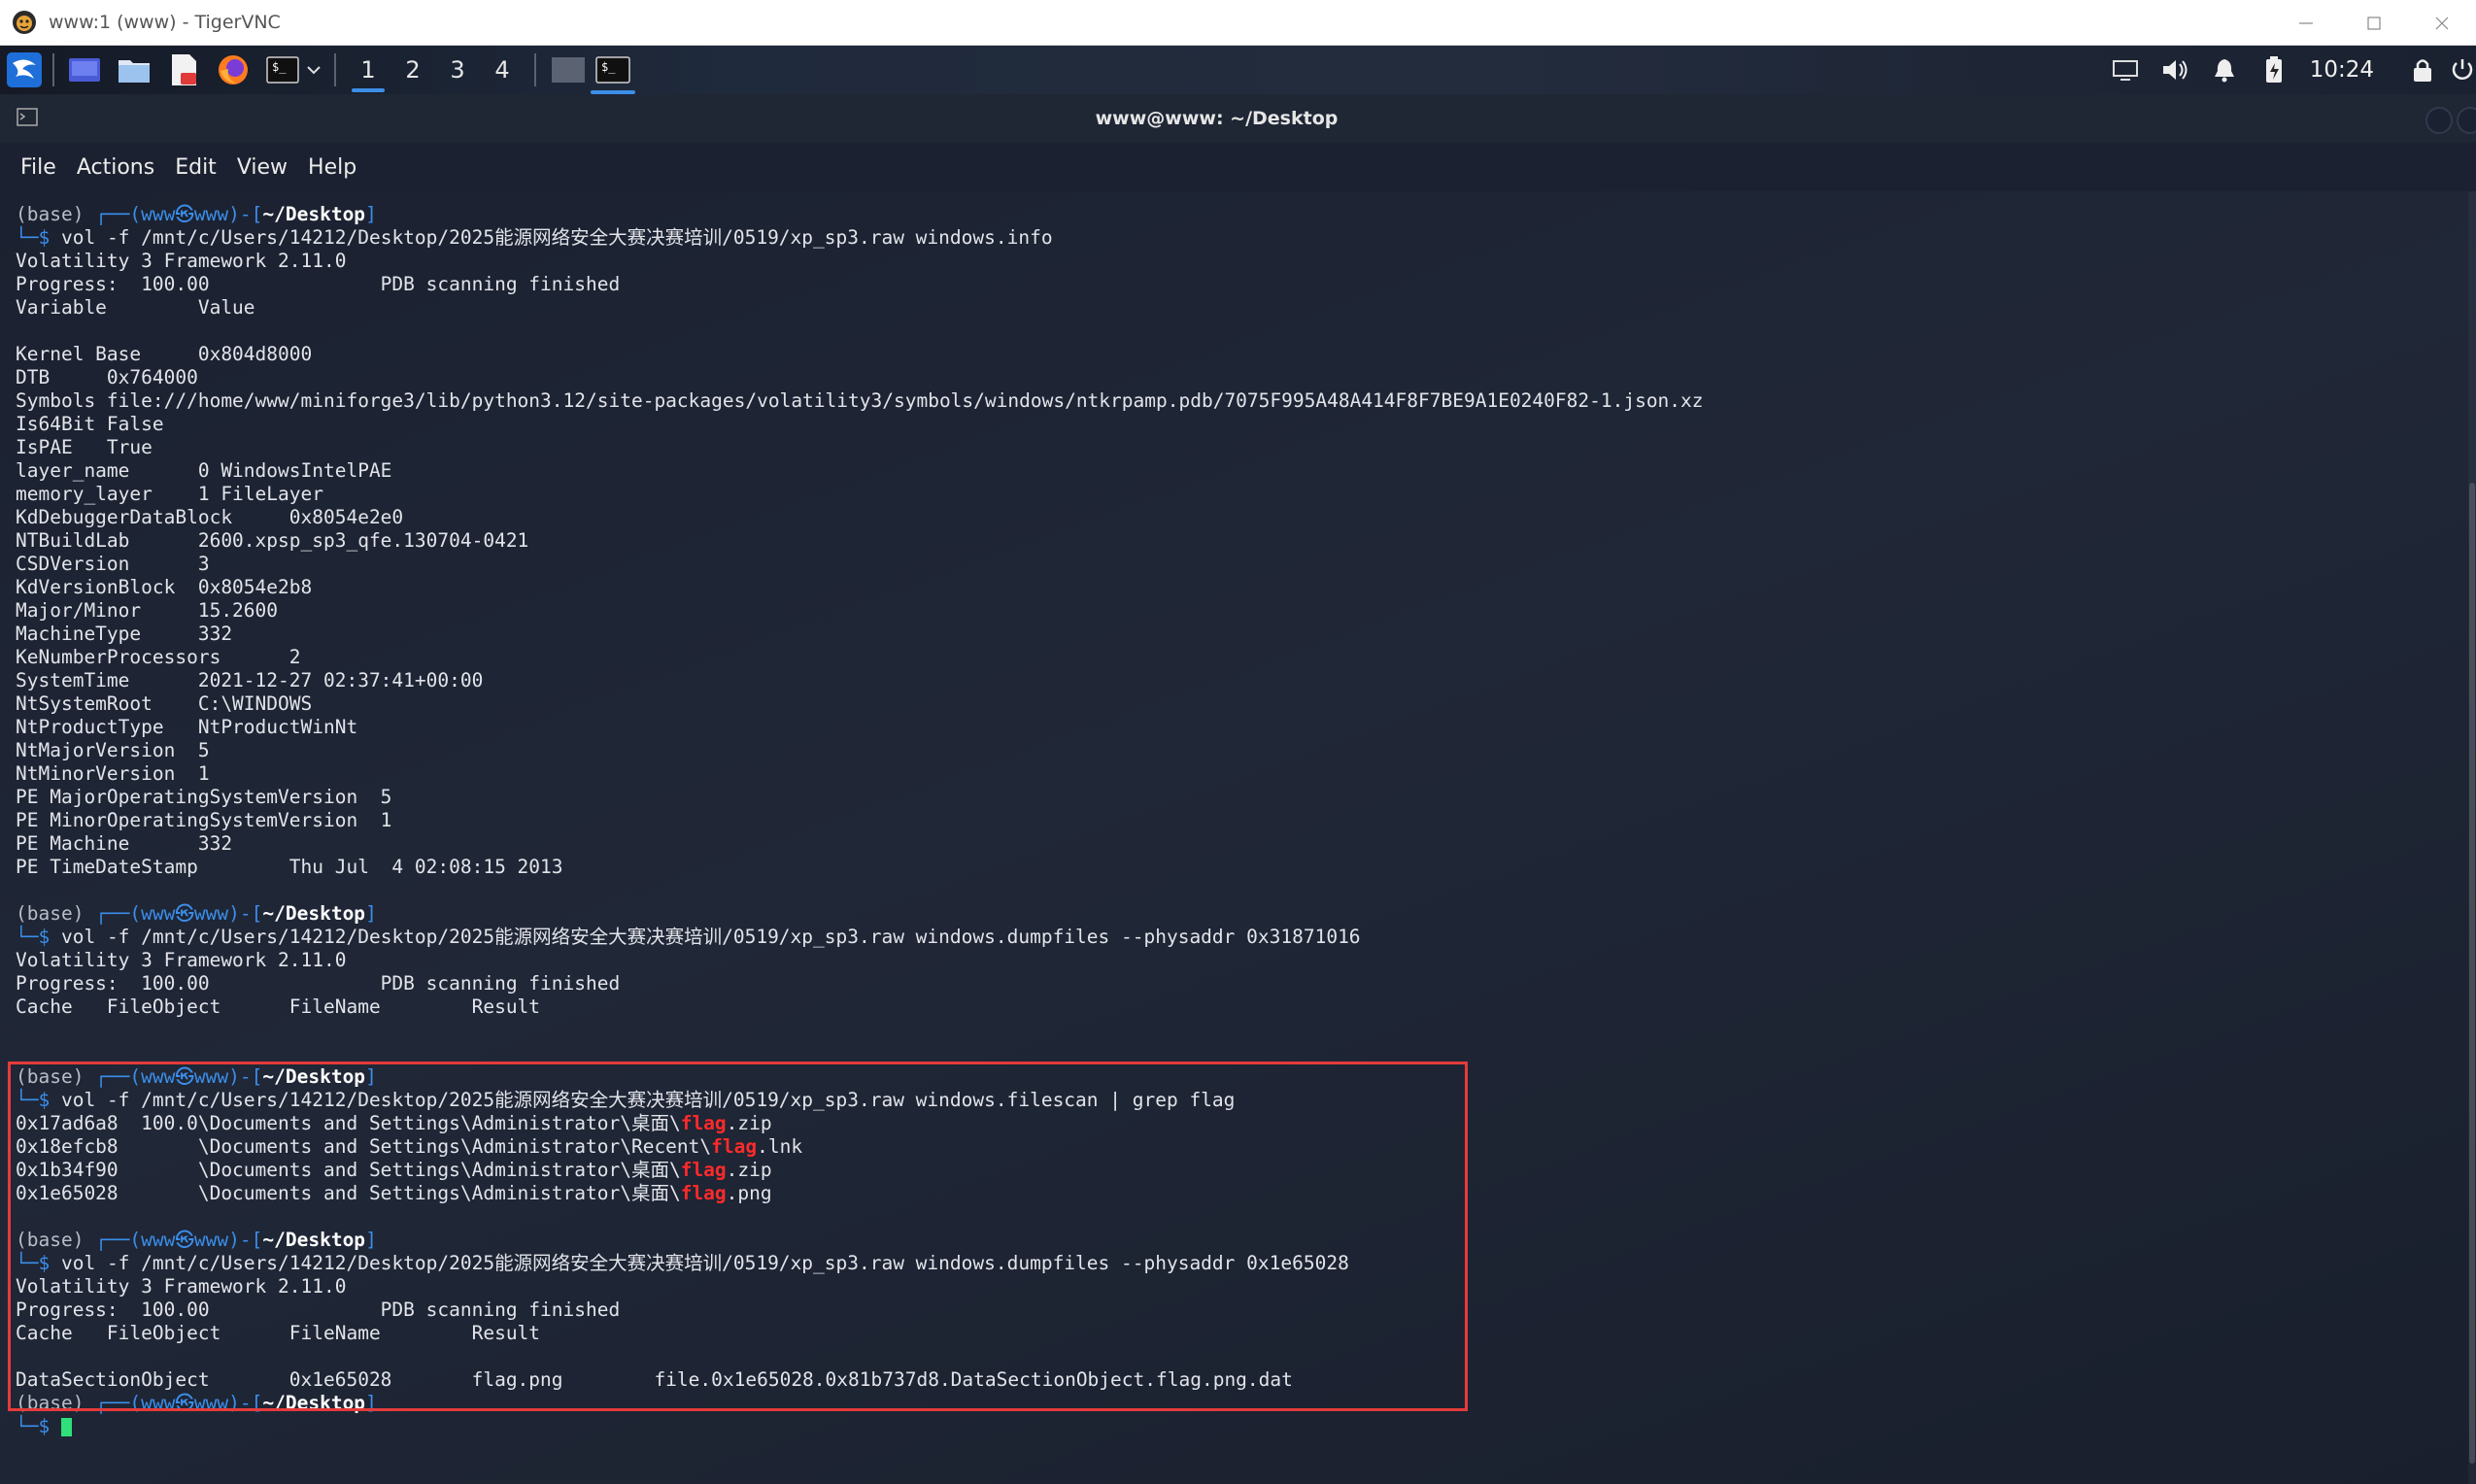 This screenshot has height=1484, width=2476. I want to click on output-text: PE Machine 332, so click(124, 843).